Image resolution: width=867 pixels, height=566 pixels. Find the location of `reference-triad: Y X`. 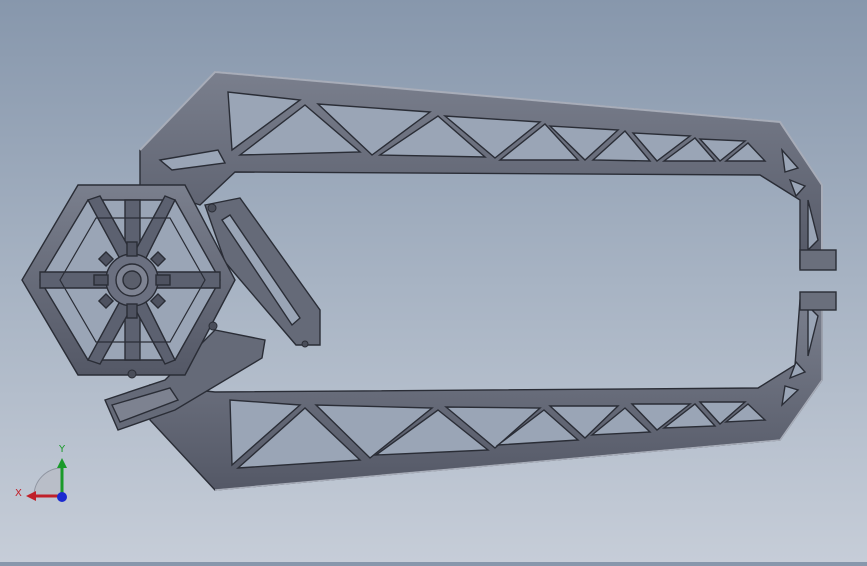

reference-triad: Y X is located at coordinates (47, 473).